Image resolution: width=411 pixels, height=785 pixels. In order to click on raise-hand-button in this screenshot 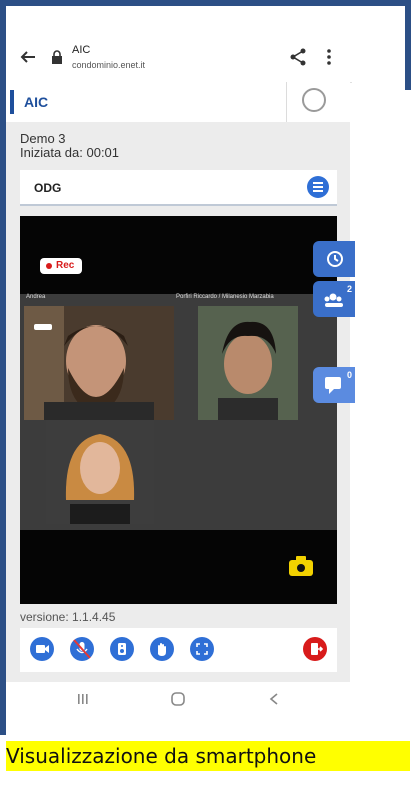, I will do `click(162, 649)`.